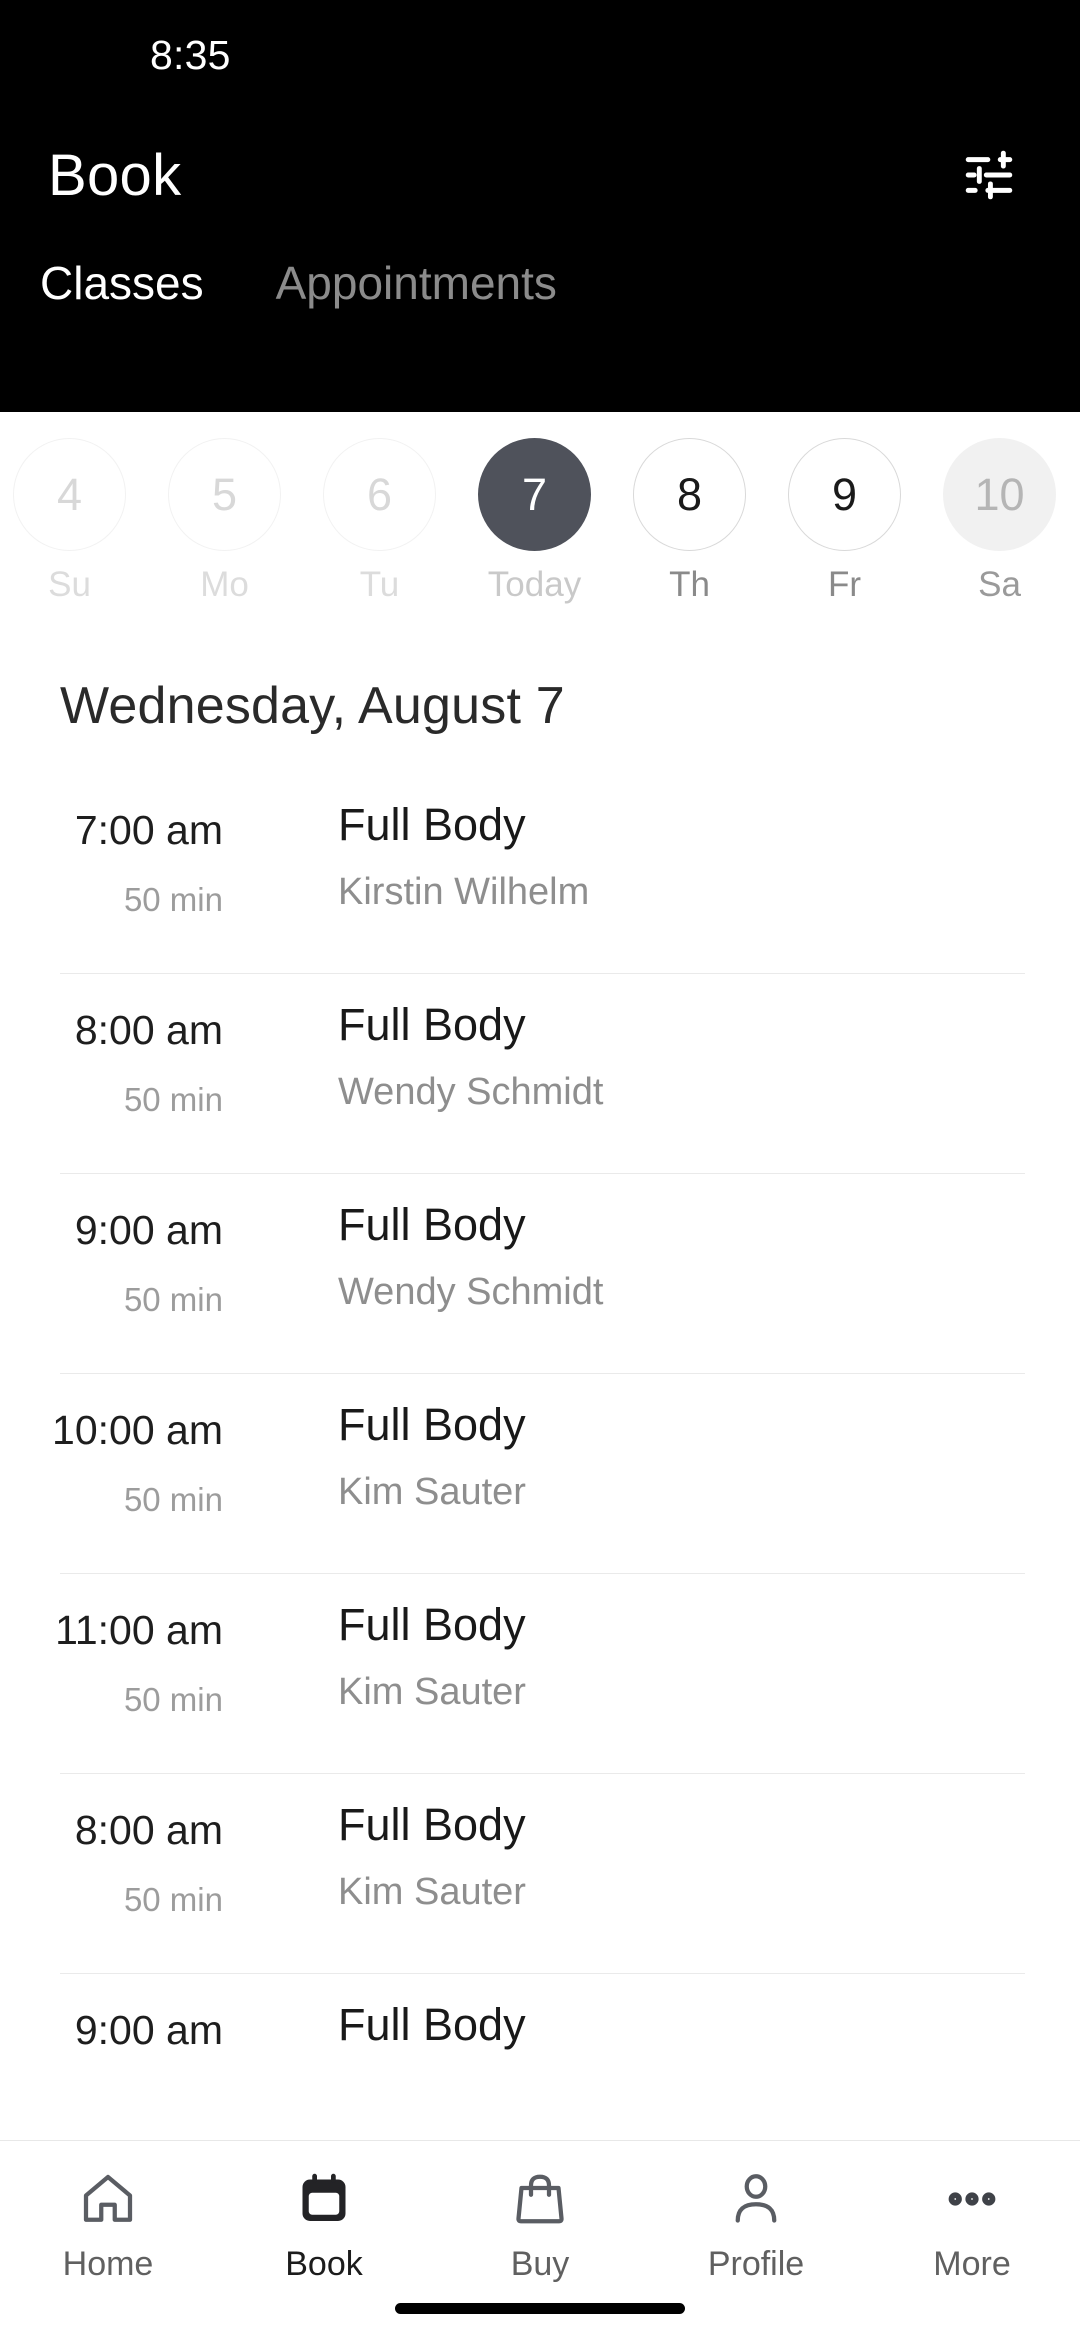 Image resolution: width=1080 pixels, height=2340 pixels. I want to click on nav-item-book: Book, so click(324, 2224).